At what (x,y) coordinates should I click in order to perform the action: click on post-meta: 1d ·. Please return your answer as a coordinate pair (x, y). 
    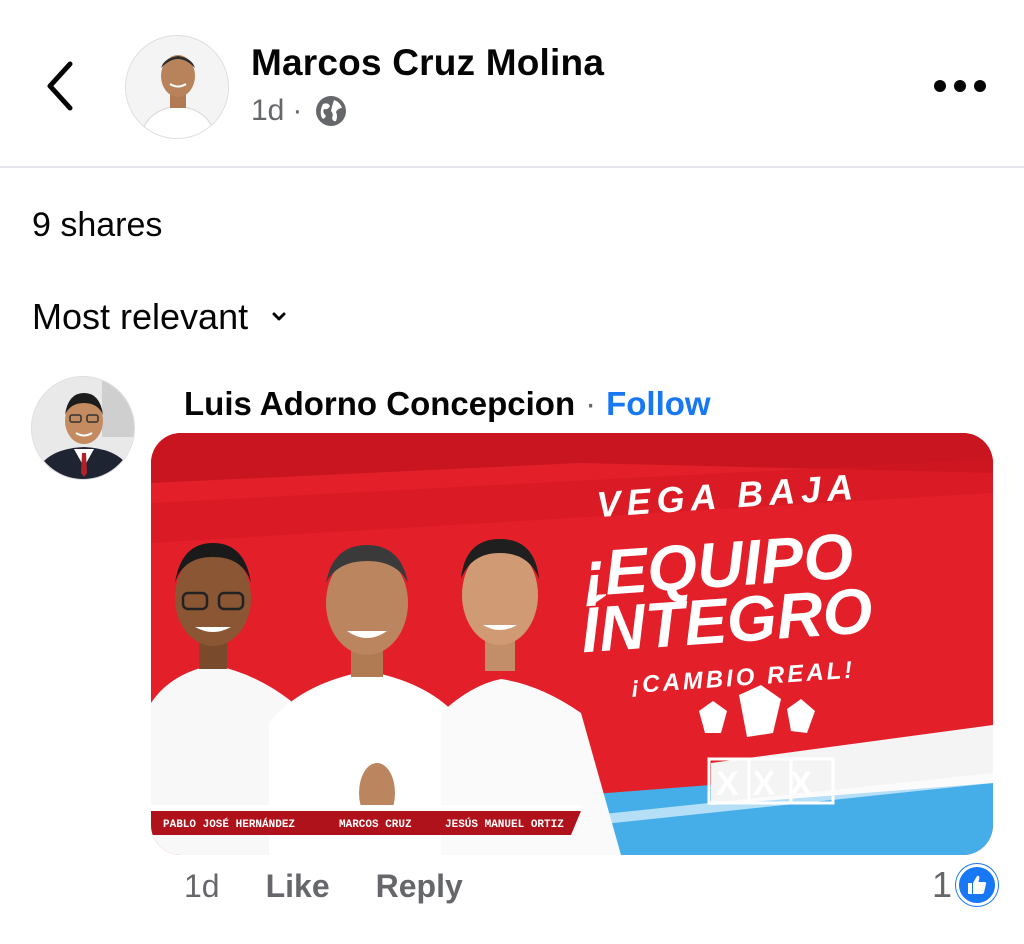
    Looking at the image, I should click on (299, 111).